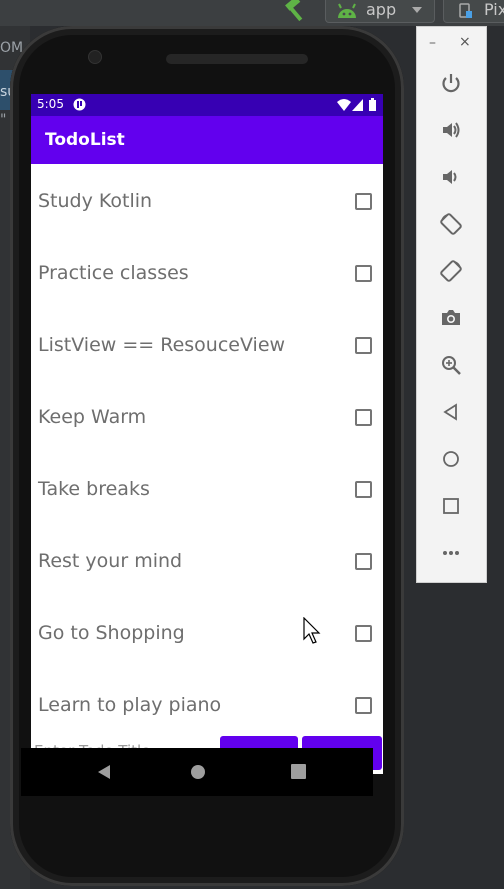  I want to click on todo-item: Go to Shopping, so click(207, 632).